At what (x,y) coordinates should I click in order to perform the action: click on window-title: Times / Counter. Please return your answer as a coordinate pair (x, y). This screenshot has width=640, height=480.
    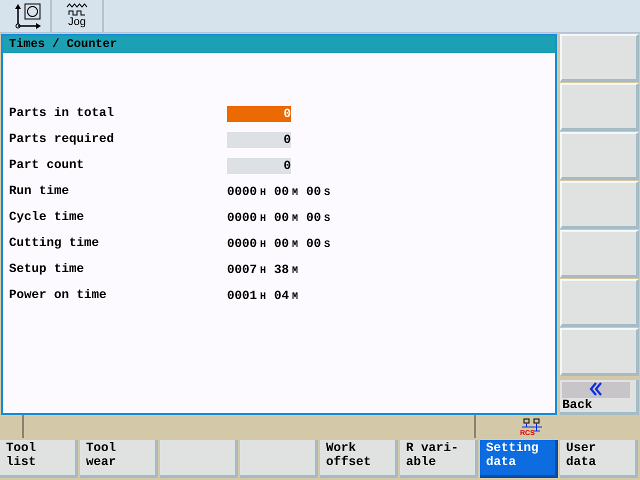
    Looking at the image, I should click on (279, 43).